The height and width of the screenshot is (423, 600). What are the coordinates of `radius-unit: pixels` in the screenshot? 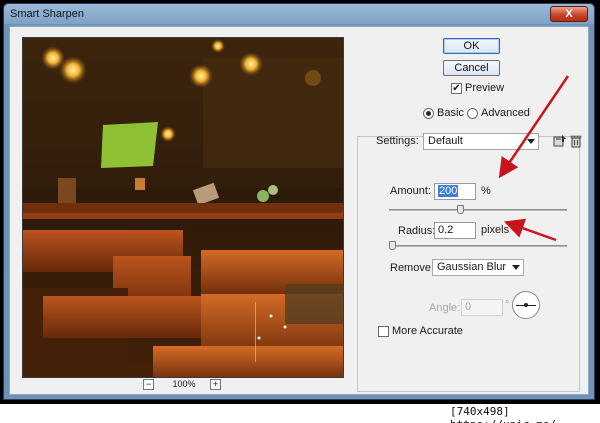 It's located at (495, 230).